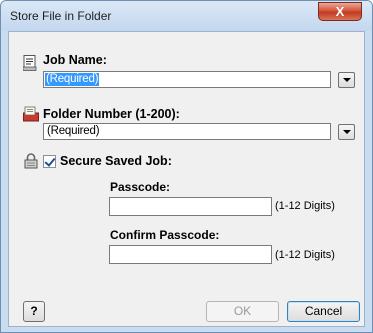 This screenshot has height=333, width=373. Describe the element at coordinates (31, 115) in the screenshot. I see `folder-icon` at that location.